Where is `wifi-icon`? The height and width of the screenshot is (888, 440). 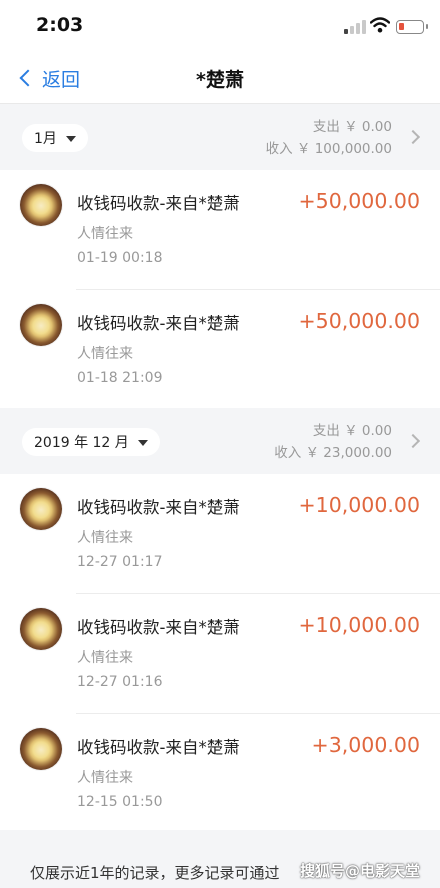 wifi-icon is located at coordinates (380, 25).